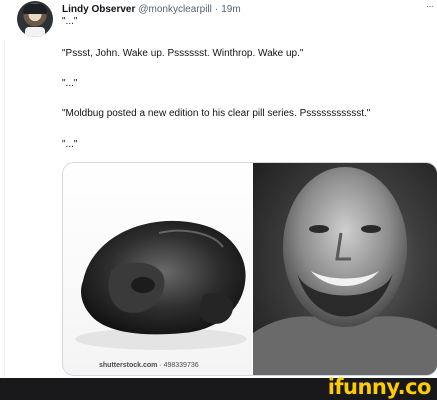  I want to click on ifunny-logo: ifunny.co, so click(380, 387).